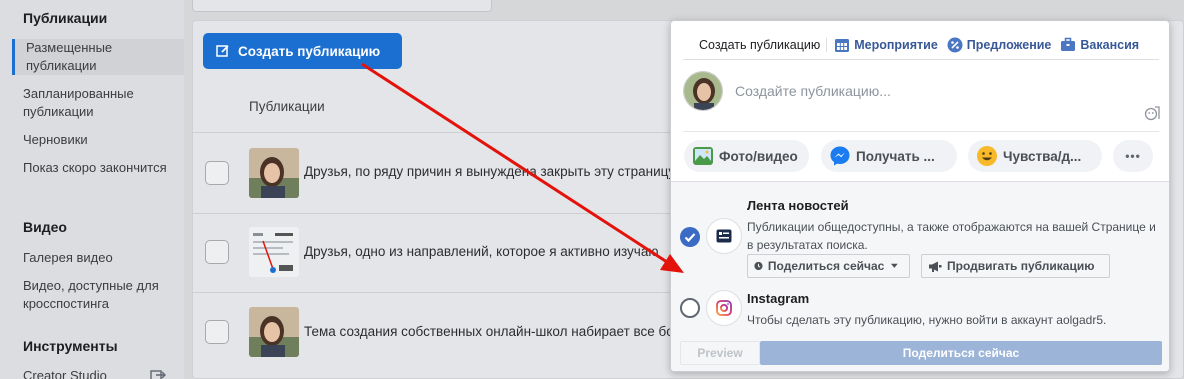 The width and height of the screenshot is (1184, 379). I want to click on newsfeed-checkbox, so click(690, 237).